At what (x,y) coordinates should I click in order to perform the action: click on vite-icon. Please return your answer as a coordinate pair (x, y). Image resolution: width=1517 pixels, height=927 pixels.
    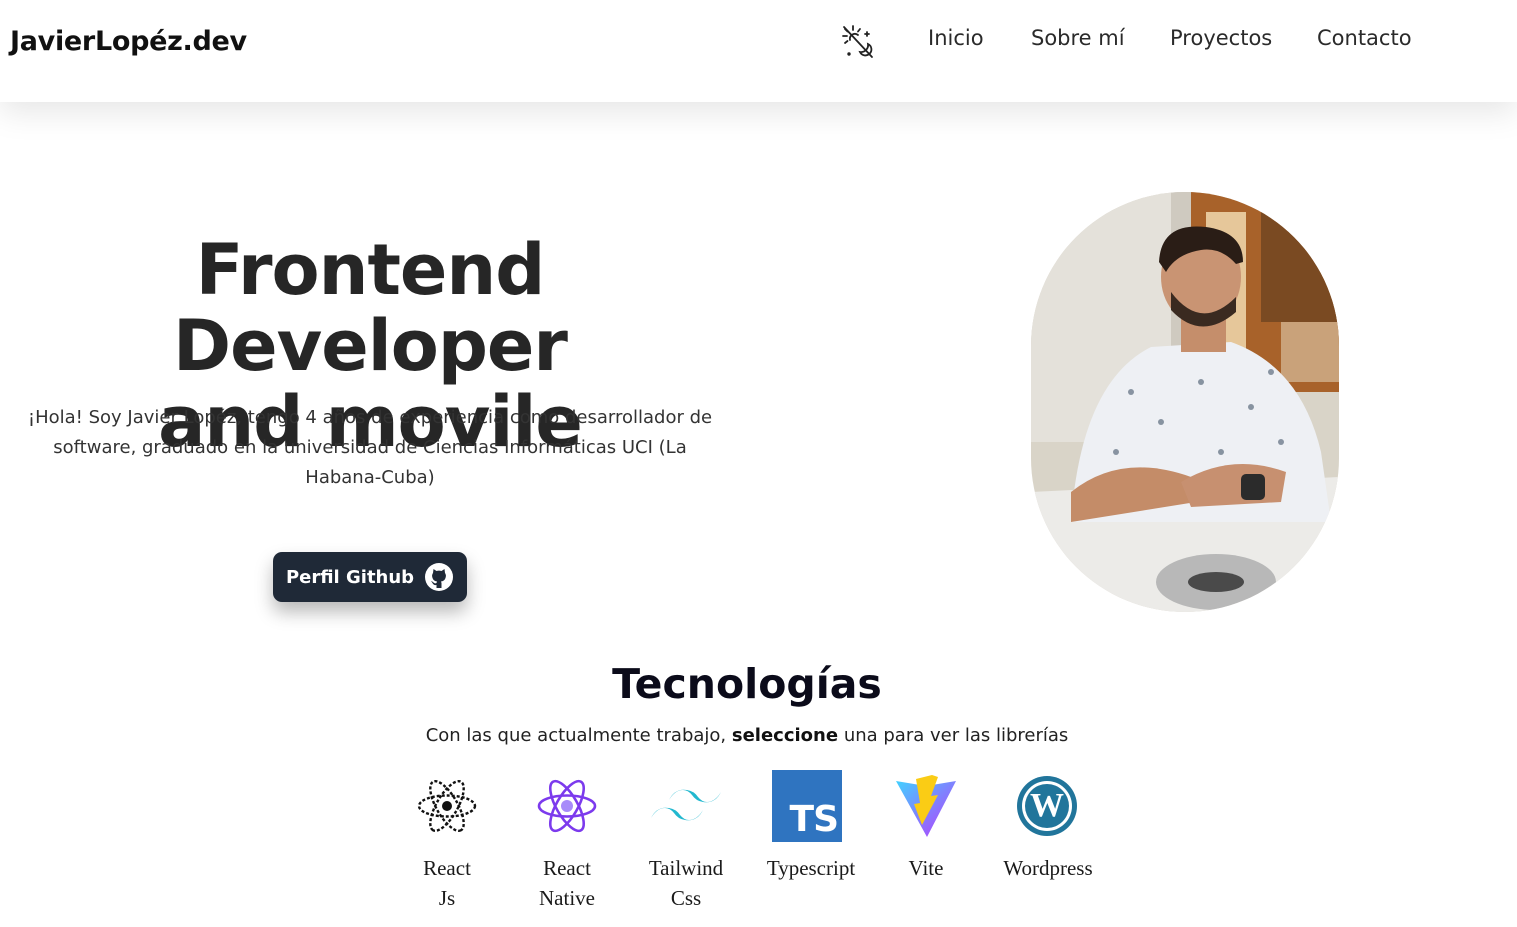
    Looking at the image, I should click on (926, 806).